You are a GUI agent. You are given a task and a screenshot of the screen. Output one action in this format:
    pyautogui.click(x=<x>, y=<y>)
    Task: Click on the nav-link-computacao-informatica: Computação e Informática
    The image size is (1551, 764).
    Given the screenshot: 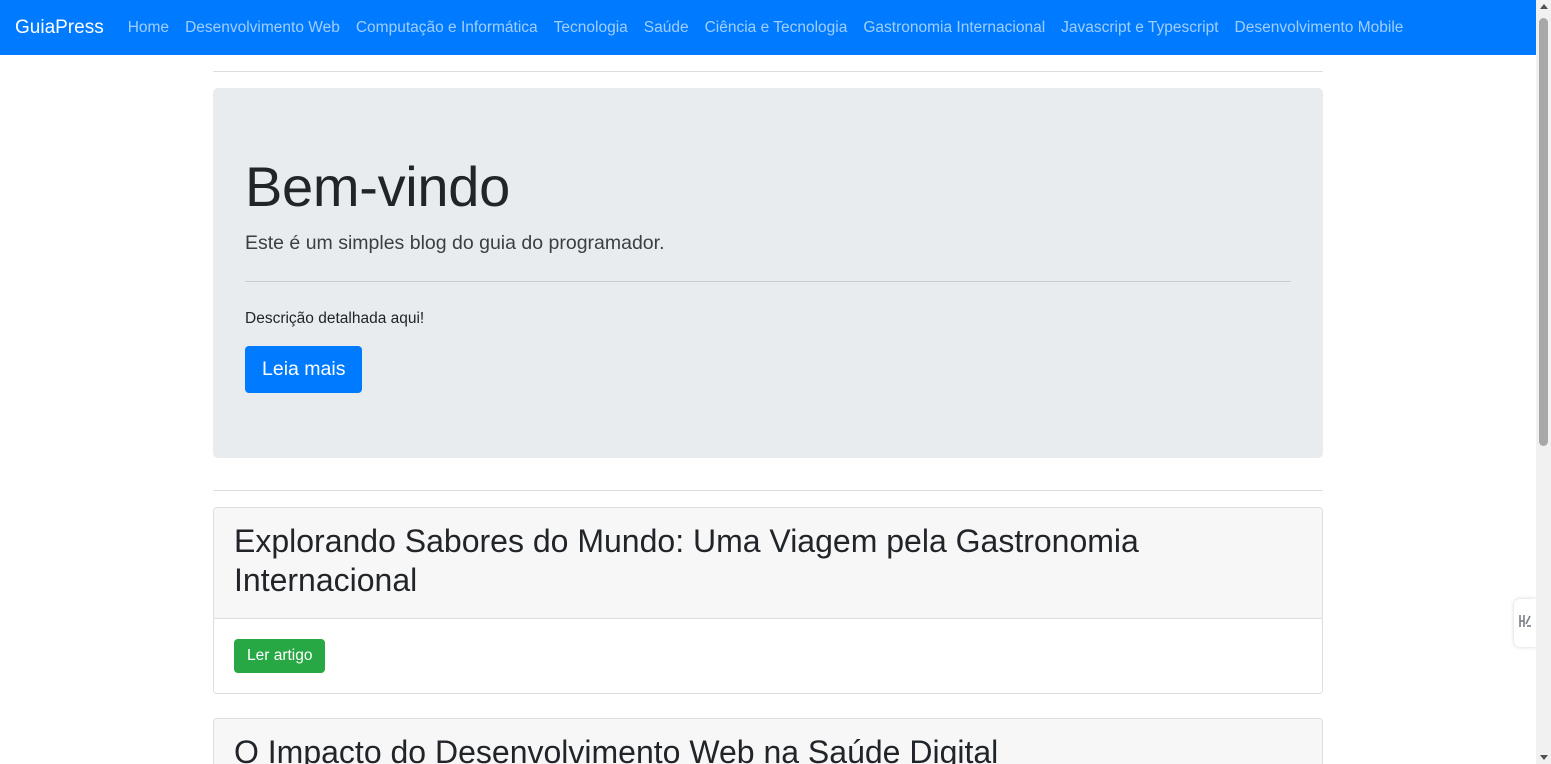 What is the action you would take?
    pyautogui.click(x=447, y=28)
    